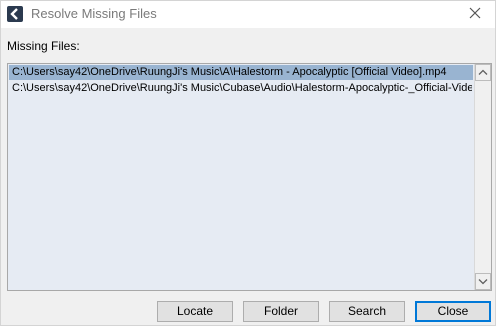 This screenshot has width=496, height=326. What do you see at coordinates (475, 13) in the screenshot?
I see `close-icon` at bounding box center [475, 13].